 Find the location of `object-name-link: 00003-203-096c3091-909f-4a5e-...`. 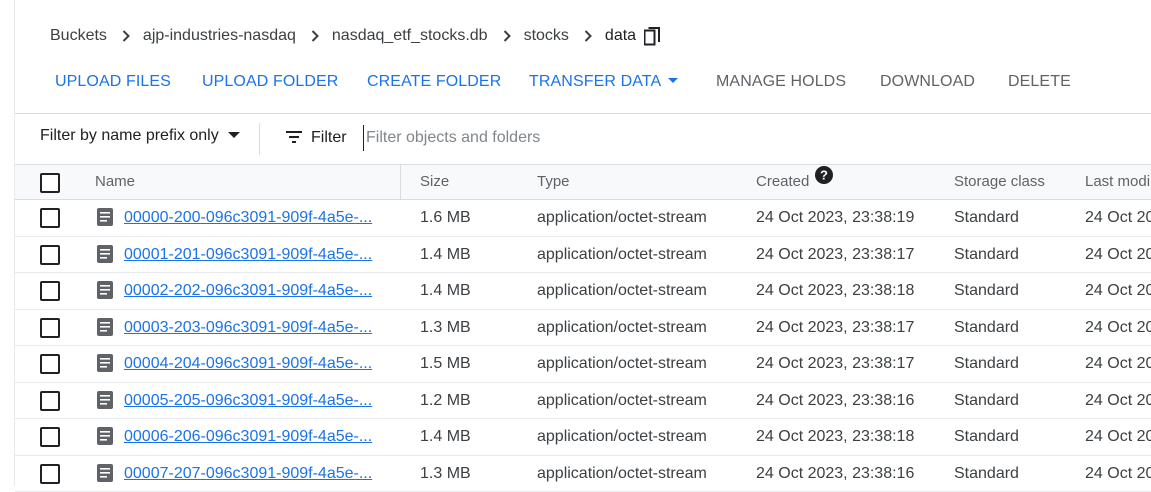

object-name-link: 00003-203-096c3091-909f-4a5e-... is located at coordinates (252, 327).